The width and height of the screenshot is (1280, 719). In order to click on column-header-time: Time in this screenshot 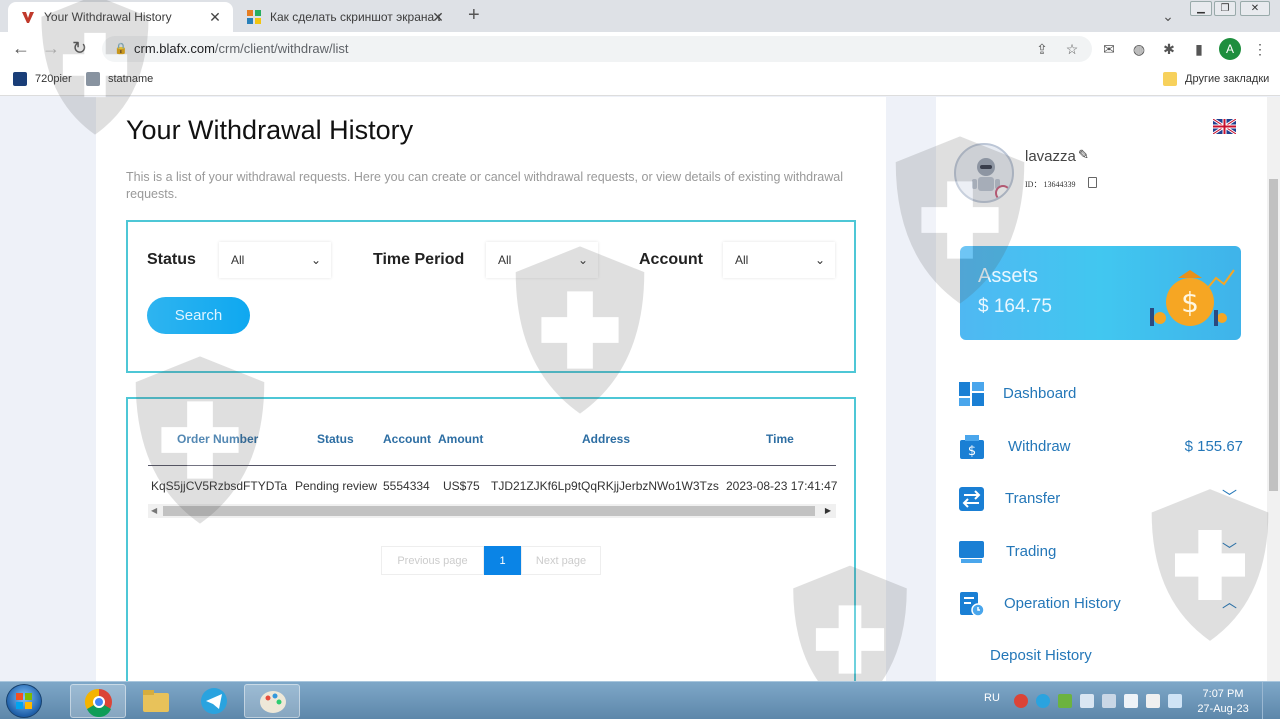, I will do `click(780, 439)`.